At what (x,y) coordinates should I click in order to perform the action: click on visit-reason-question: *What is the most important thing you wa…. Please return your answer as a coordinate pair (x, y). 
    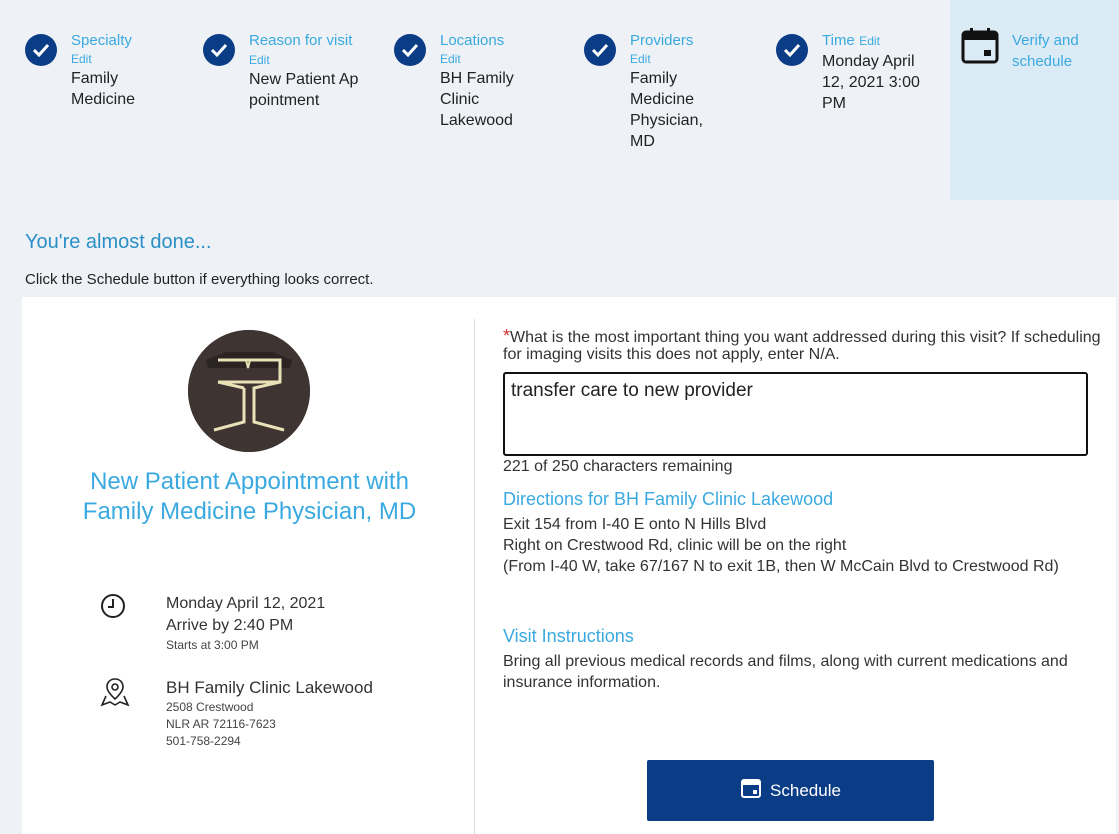
    Looking at the image, I should click on (803, 344).